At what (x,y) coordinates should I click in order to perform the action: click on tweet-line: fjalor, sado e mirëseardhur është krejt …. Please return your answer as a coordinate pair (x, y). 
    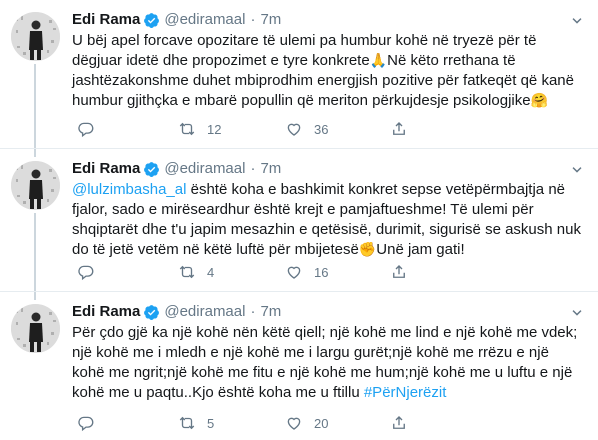
    Looking at the image, I should click on (303, 209).